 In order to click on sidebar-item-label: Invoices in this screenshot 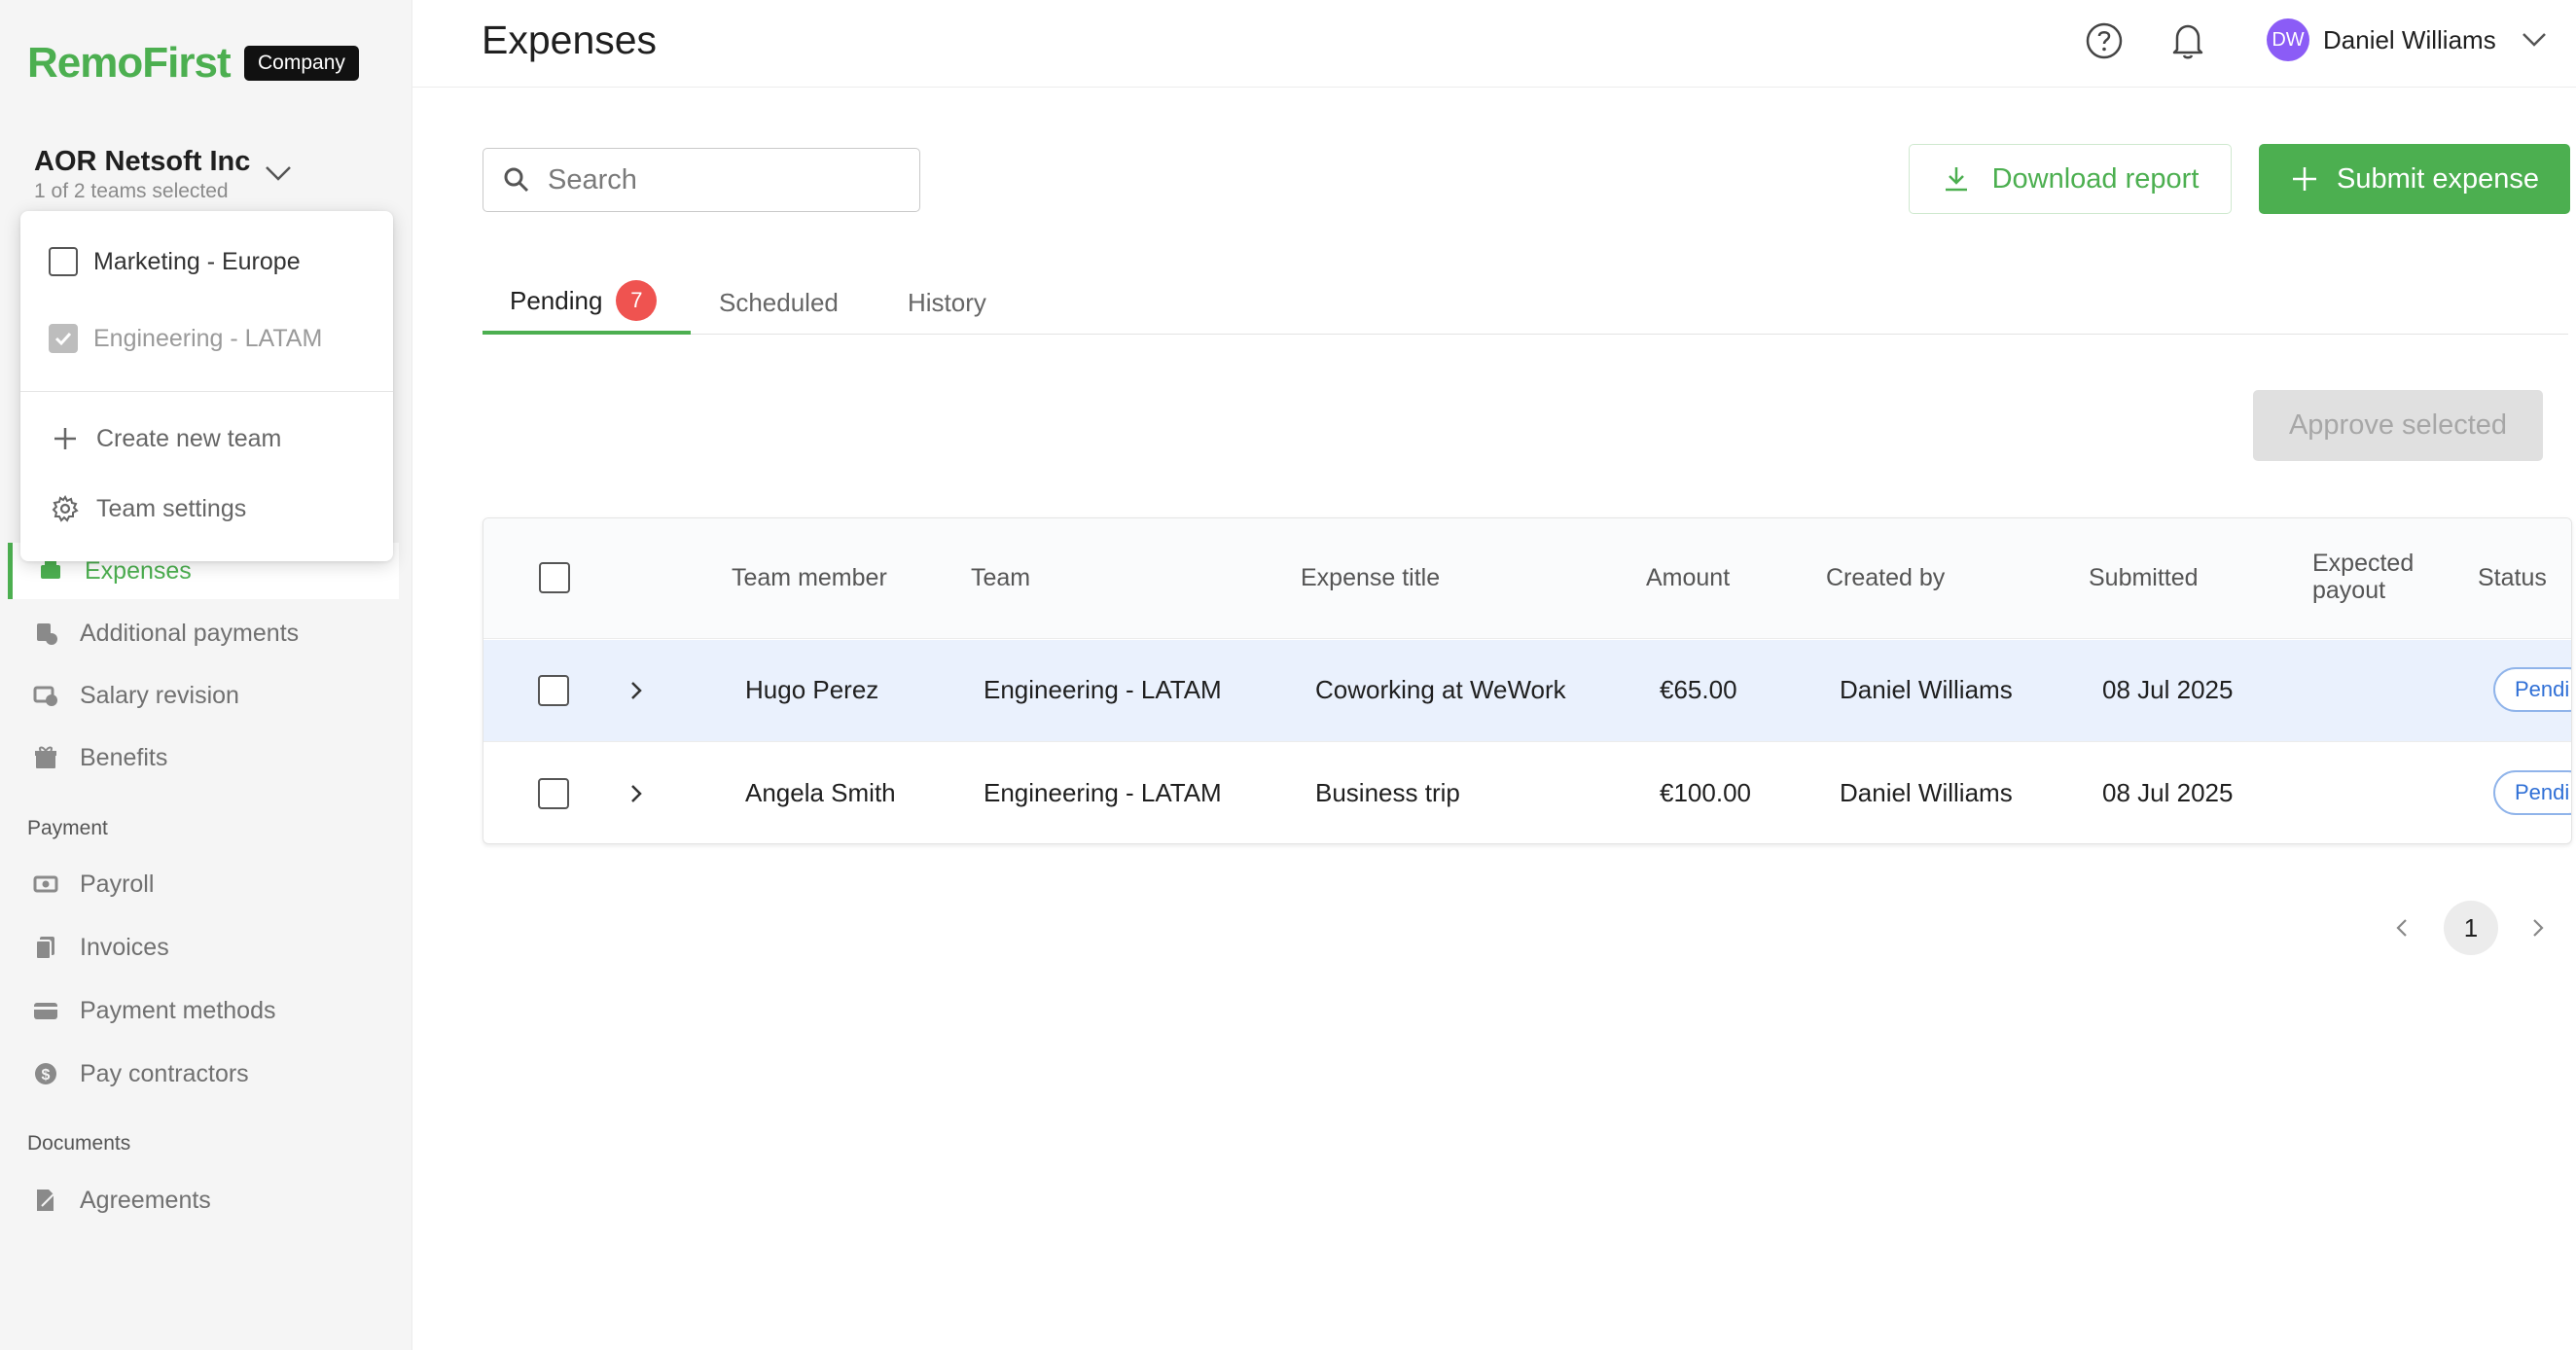, I will do `click(124, 947)`.